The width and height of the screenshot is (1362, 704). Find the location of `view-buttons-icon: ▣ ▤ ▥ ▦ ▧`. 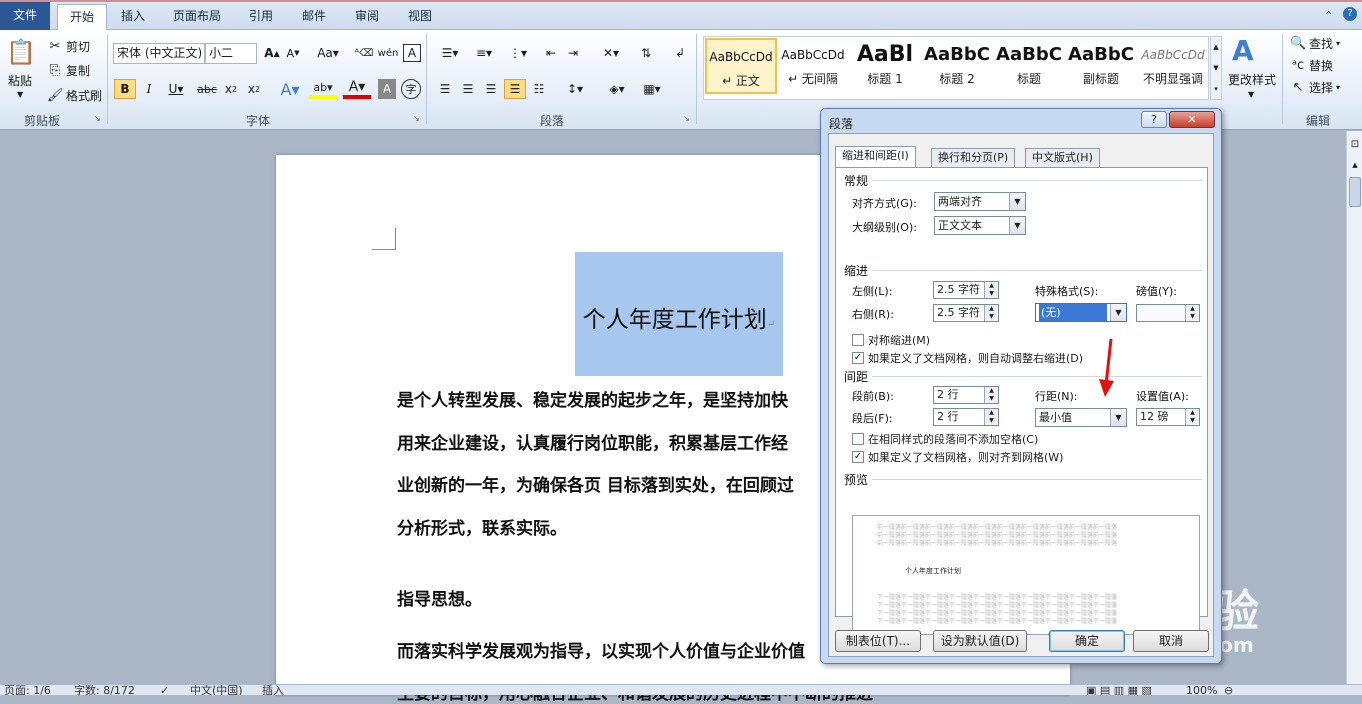

view-buttons-icon: ▣ ▤ ▥ ▦ ▧ is located at coordinates (1119, 690).